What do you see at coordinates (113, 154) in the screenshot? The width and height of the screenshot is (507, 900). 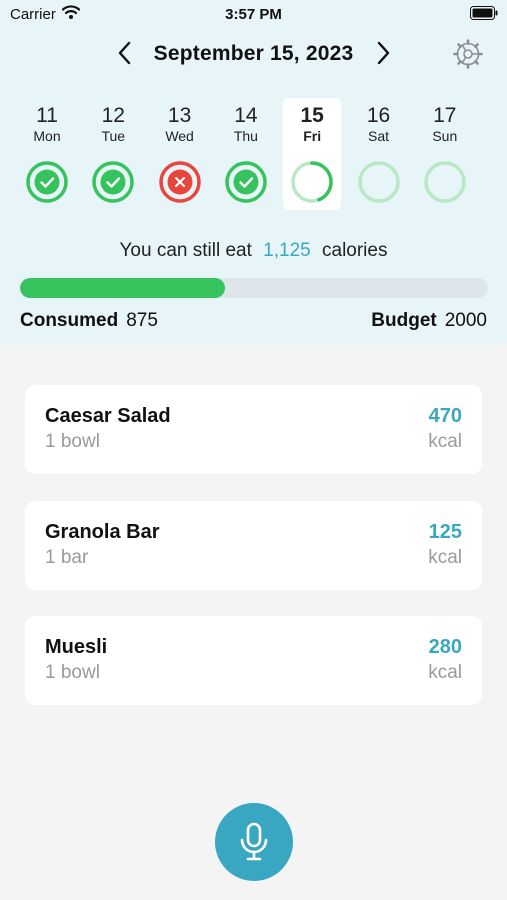 I see `day-tue: 12 Tue` at bounding box center [113, 154].